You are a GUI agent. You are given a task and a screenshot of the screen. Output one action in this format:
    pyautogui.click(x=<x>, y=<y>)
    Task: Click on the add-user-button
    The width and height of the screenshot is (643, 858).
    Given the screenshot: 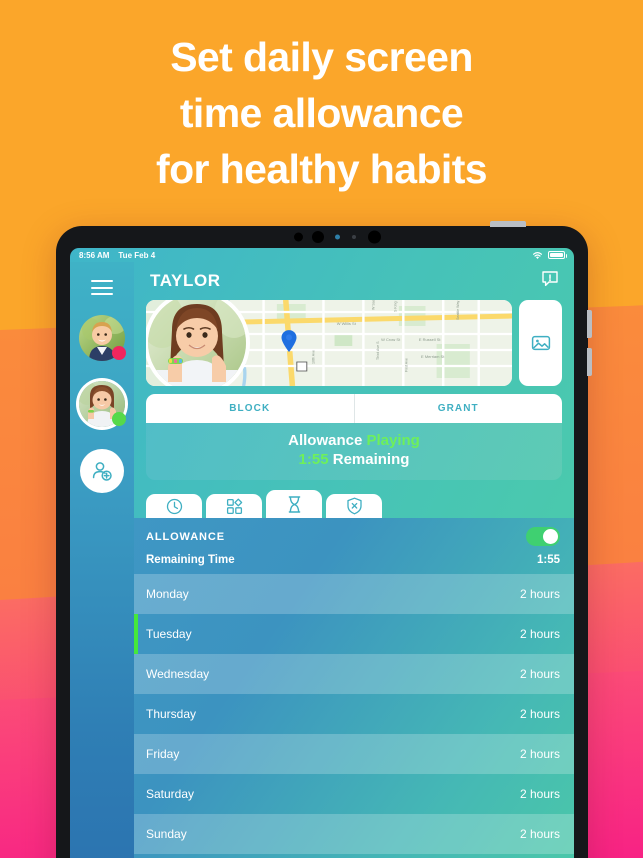 What is the action you would take?
    pyautogui.click(x=102, y=471)
    